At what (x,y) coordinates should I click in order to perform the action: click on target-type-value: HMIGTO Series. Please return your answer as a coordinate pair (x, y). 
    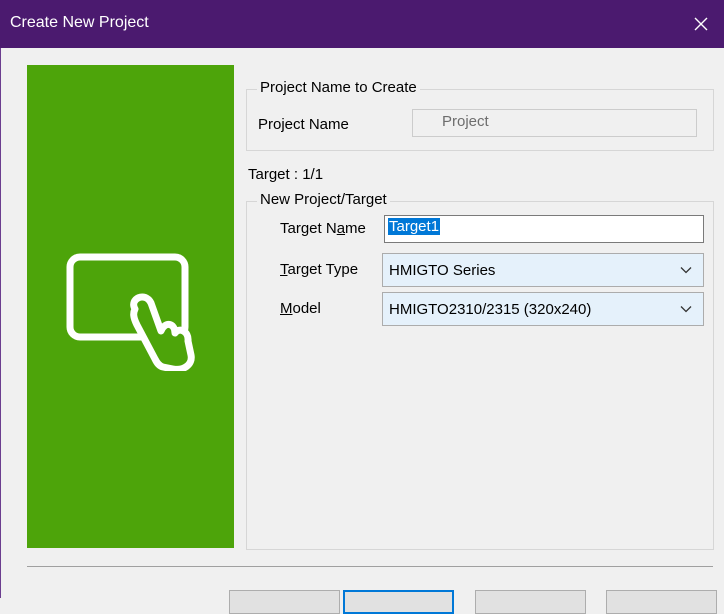
    Looking at the image, I should click on (442, 270).